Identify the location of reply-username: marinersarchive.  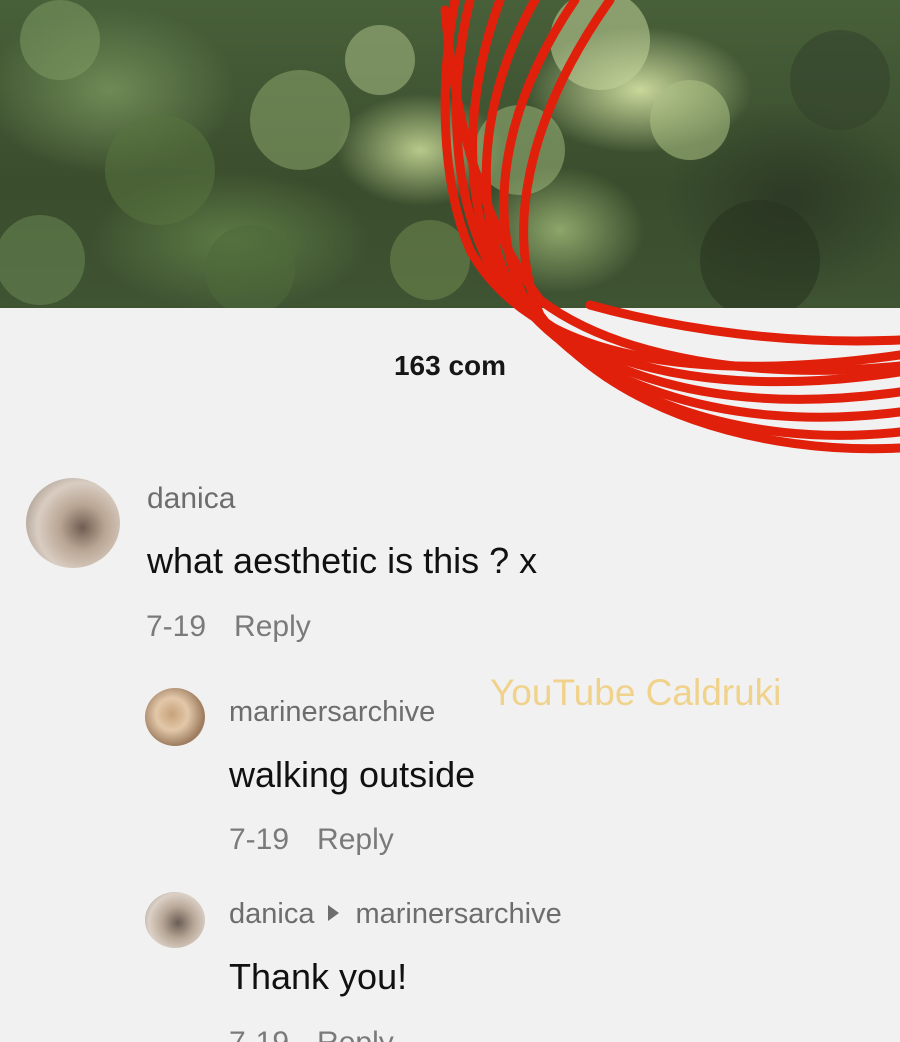
(332, 712).